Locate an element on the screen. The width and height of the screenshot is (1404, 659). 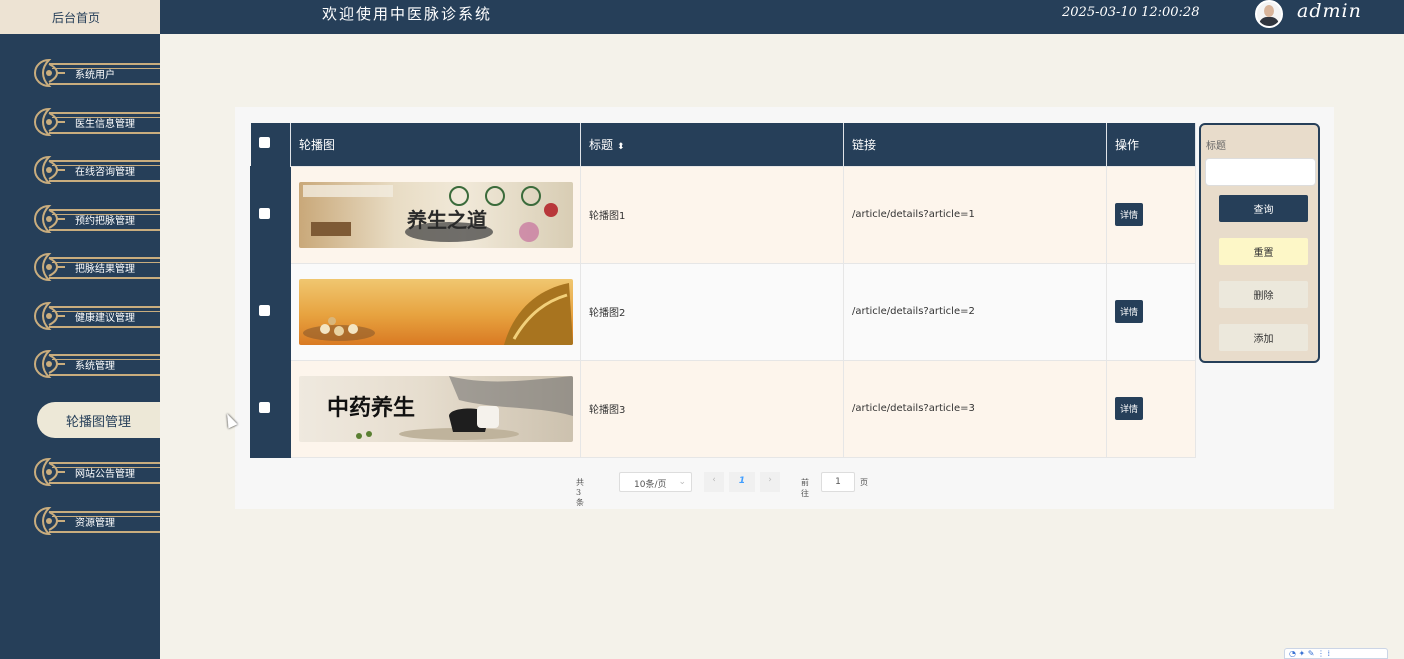
sidebar-item-label: 系统管理 is located at coordinates (95, 366).